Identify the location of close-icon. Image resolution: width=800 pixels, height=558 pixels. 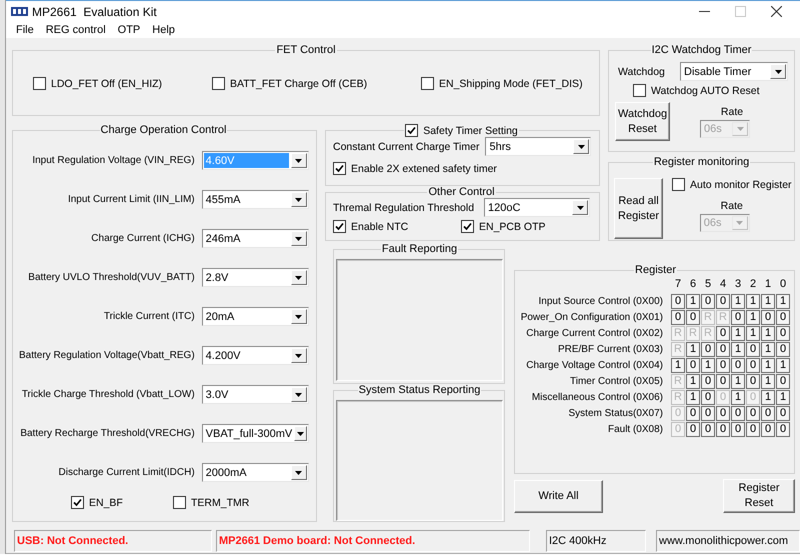
(776, 11).